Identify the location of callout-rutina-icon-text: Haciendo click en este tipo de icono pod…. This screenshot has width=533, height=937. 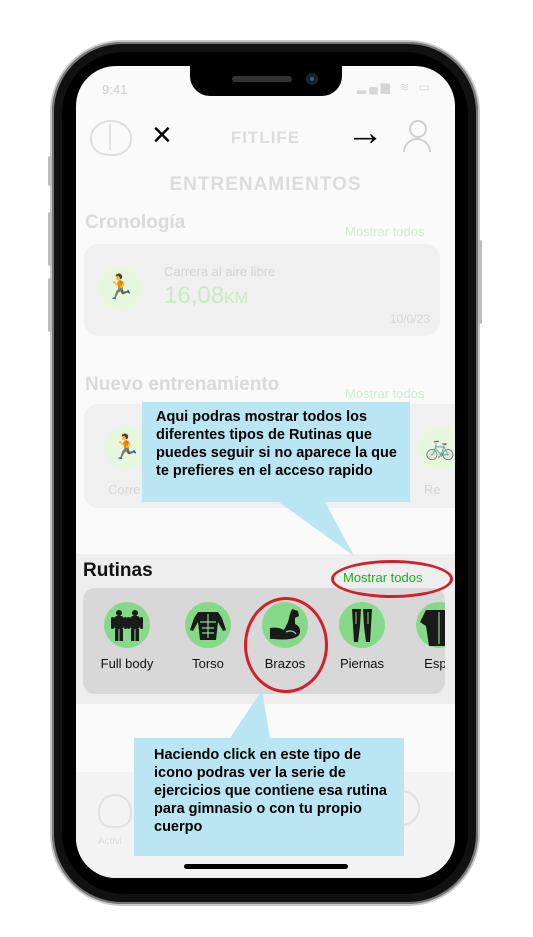
(270, 791).